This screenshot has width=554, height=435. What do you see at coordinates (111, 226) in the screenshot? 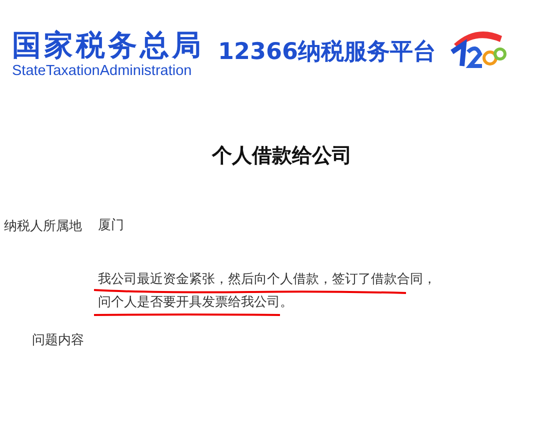
I see `field-value: 厦门` at bounding box center [111, 226].